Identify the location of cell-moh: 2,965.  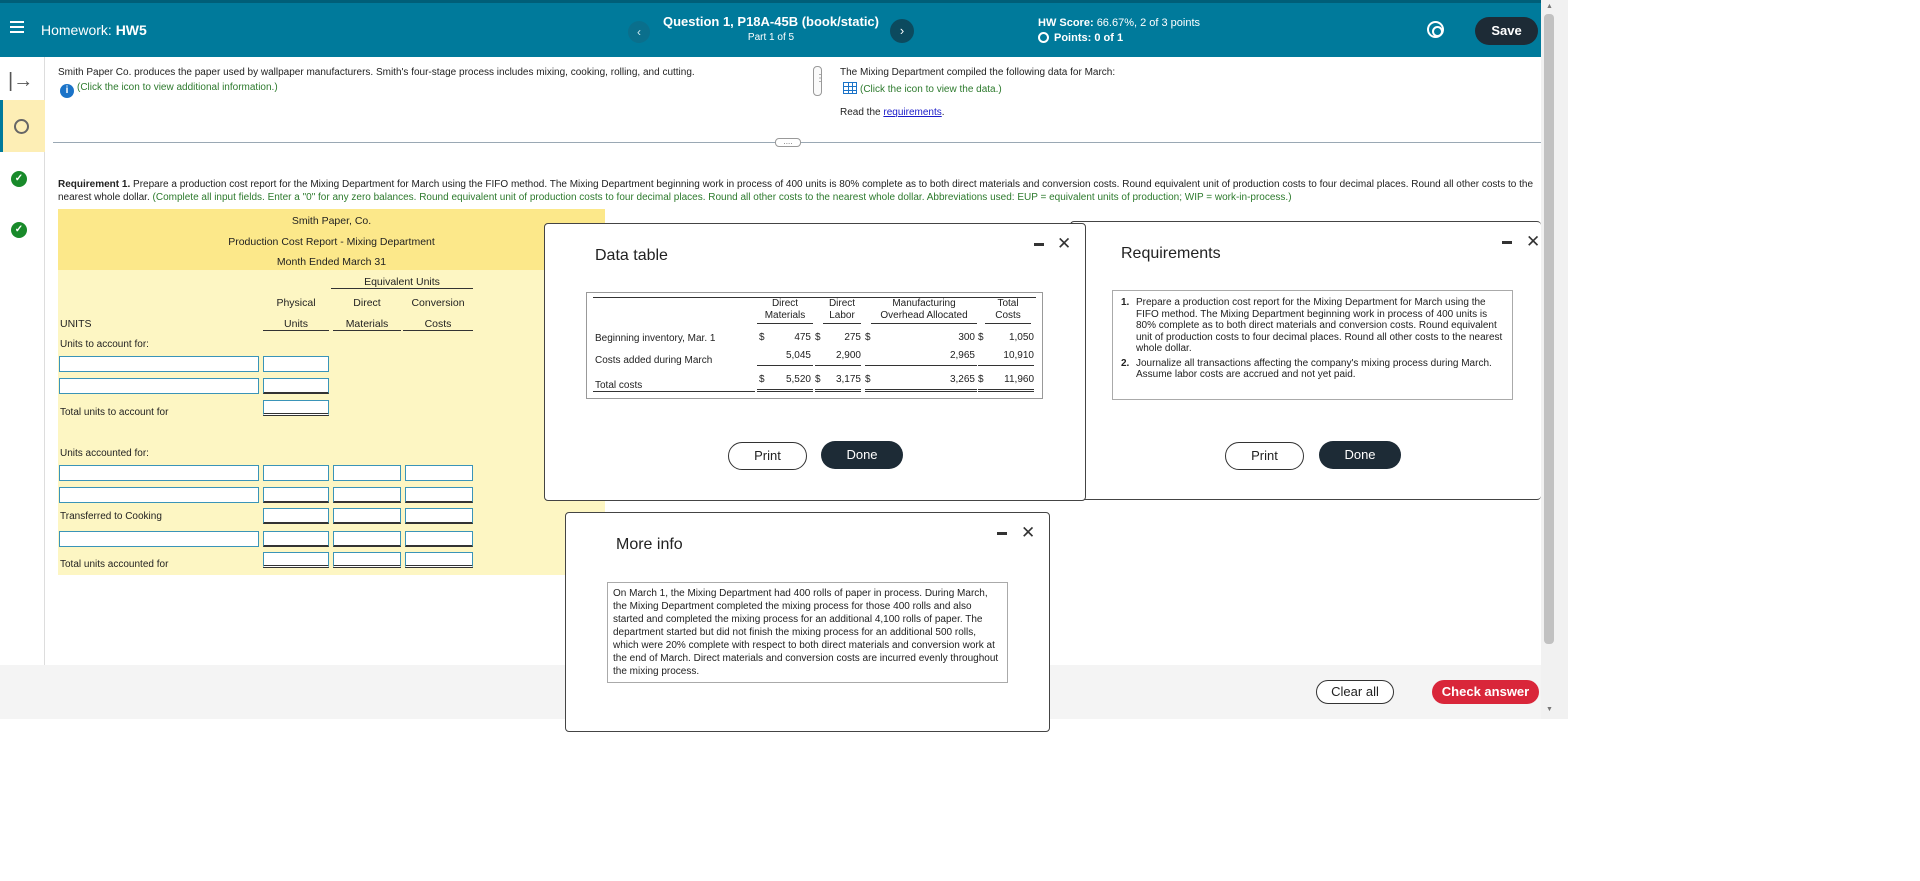
(962, 355).